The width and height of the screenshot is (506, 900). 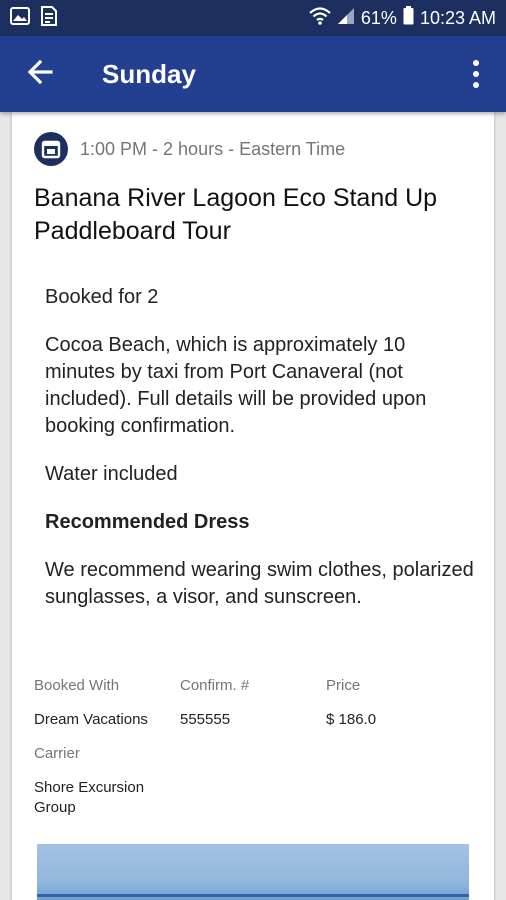 What do you see at coordinates (402, 18) in the screenshot?
I see `status-right: 61% 10:23 AM` at bounding box center [402, 18].